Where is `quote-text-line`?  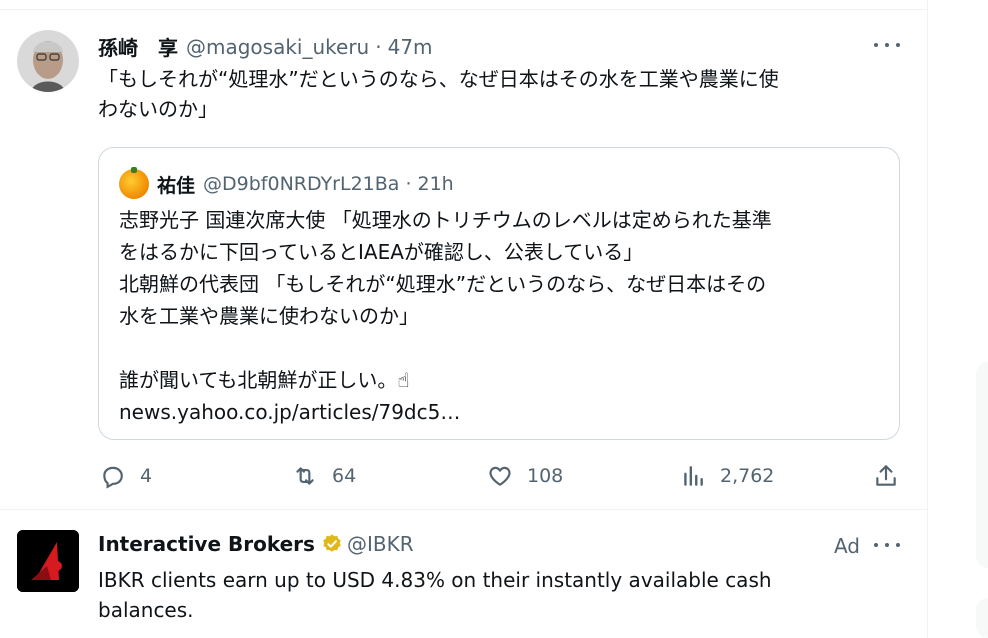
quote-text-line is located at coordinates (504, 348).